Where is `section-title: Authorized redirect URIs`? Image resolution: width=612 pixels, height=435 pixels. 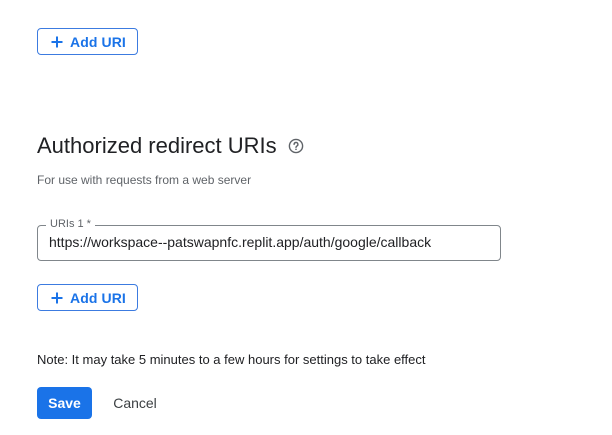 section-title: Authorized redirect URIs is located at coordinates (170, 146).